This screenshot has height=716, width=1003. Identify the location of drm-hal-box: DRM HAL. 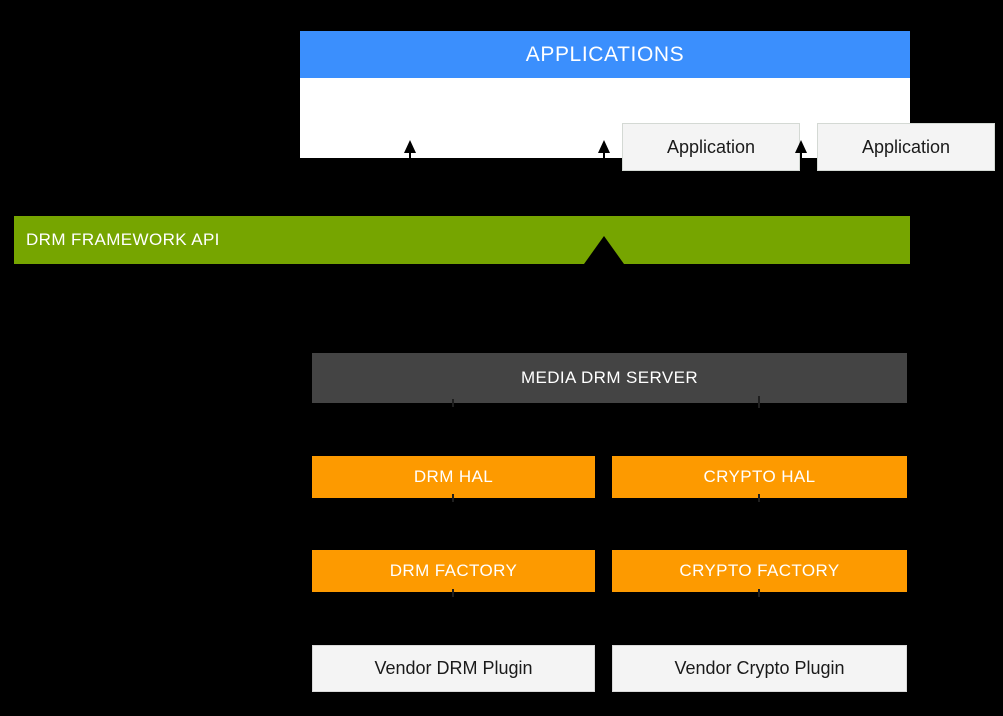
(453, 477).